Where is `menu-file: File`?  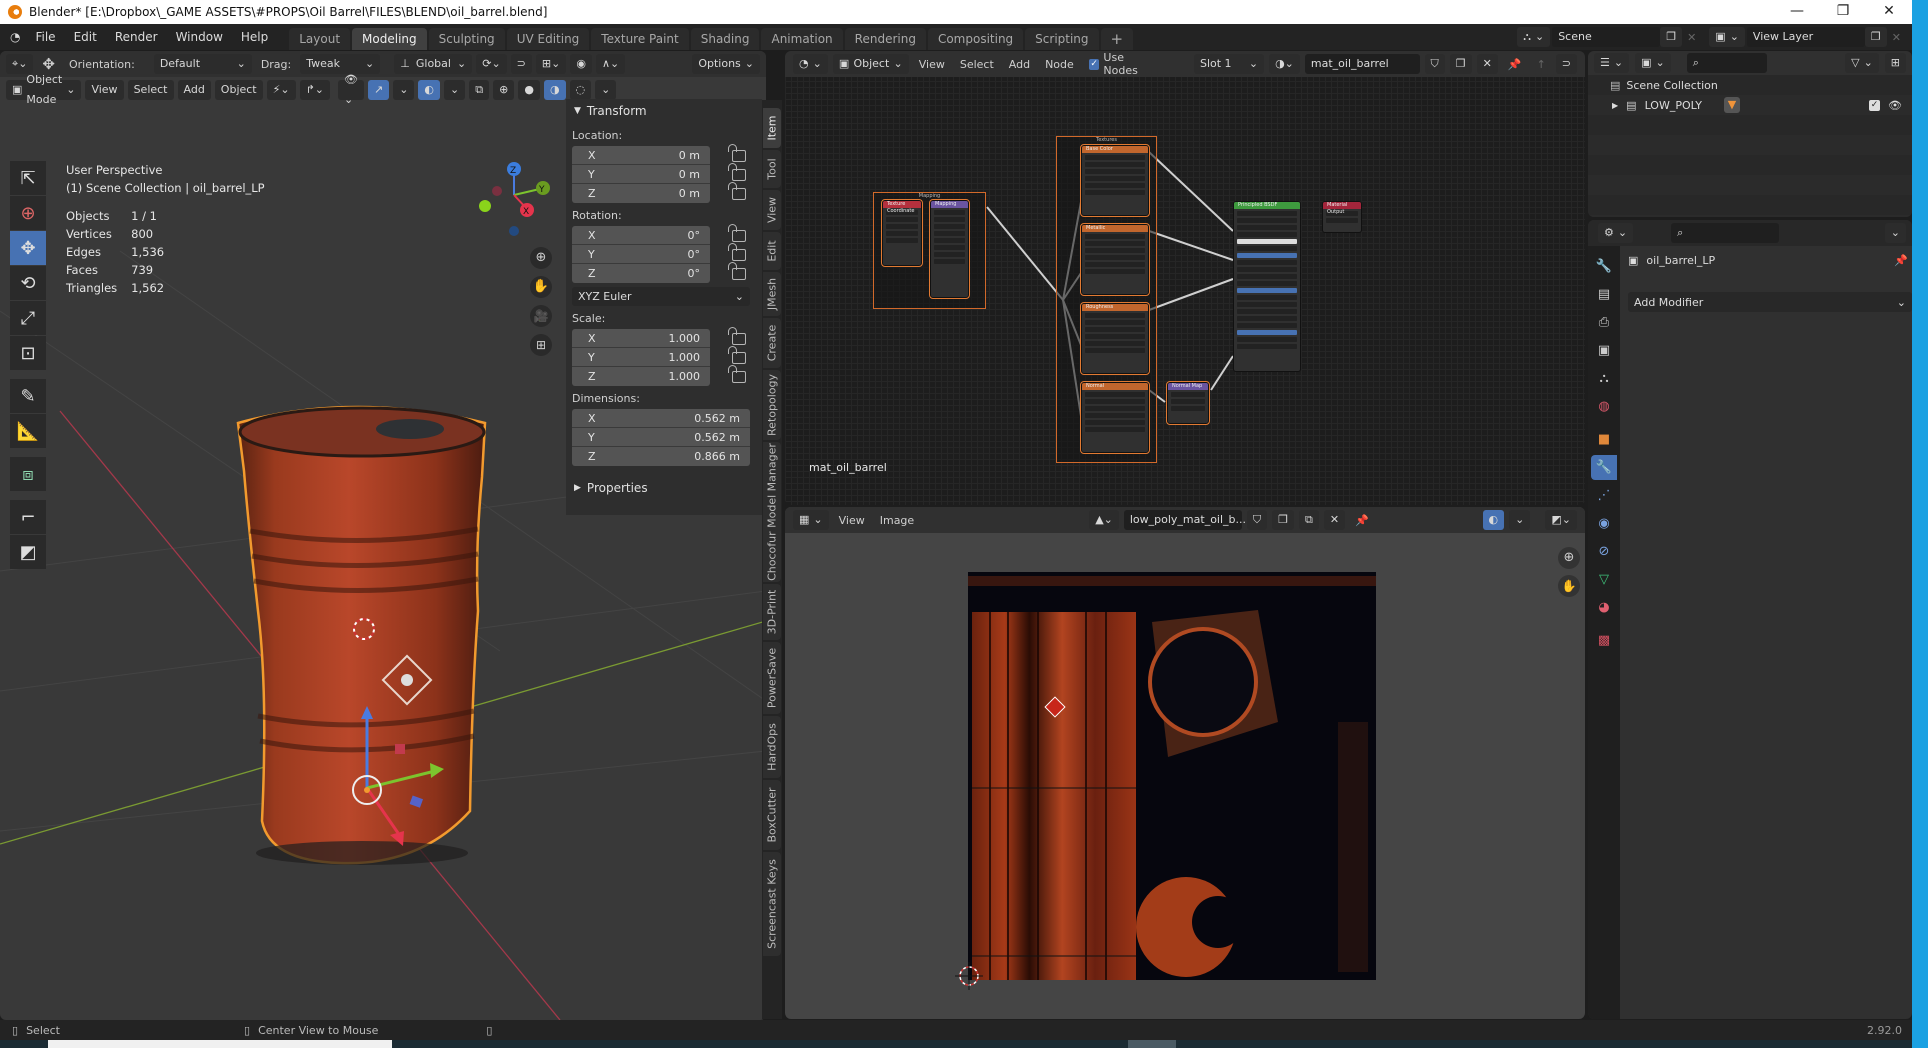
menu-file: File is located at coordinates (45, 37).